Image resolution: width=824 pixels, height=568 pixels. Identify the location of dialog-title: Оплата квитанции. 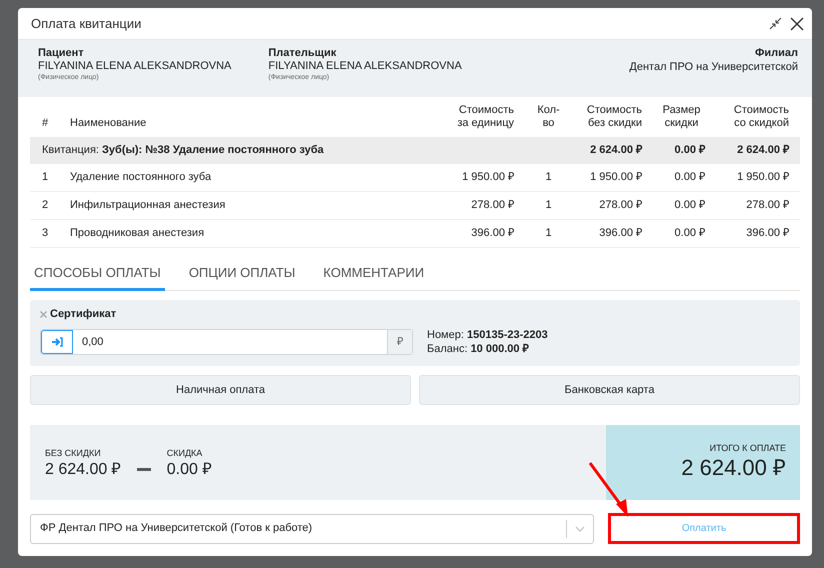
(86, 23).